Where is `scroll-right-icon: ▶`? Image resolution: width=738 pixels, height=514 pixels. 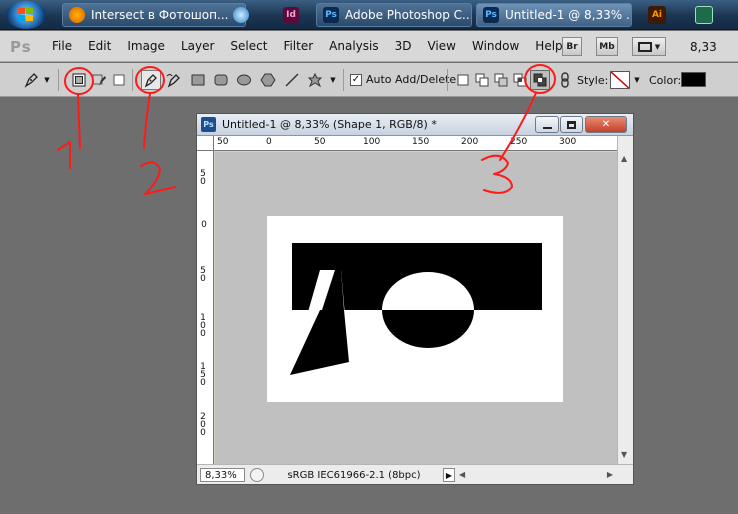
scroll-right-icon: ▶ is located at coordinates (610, 474).